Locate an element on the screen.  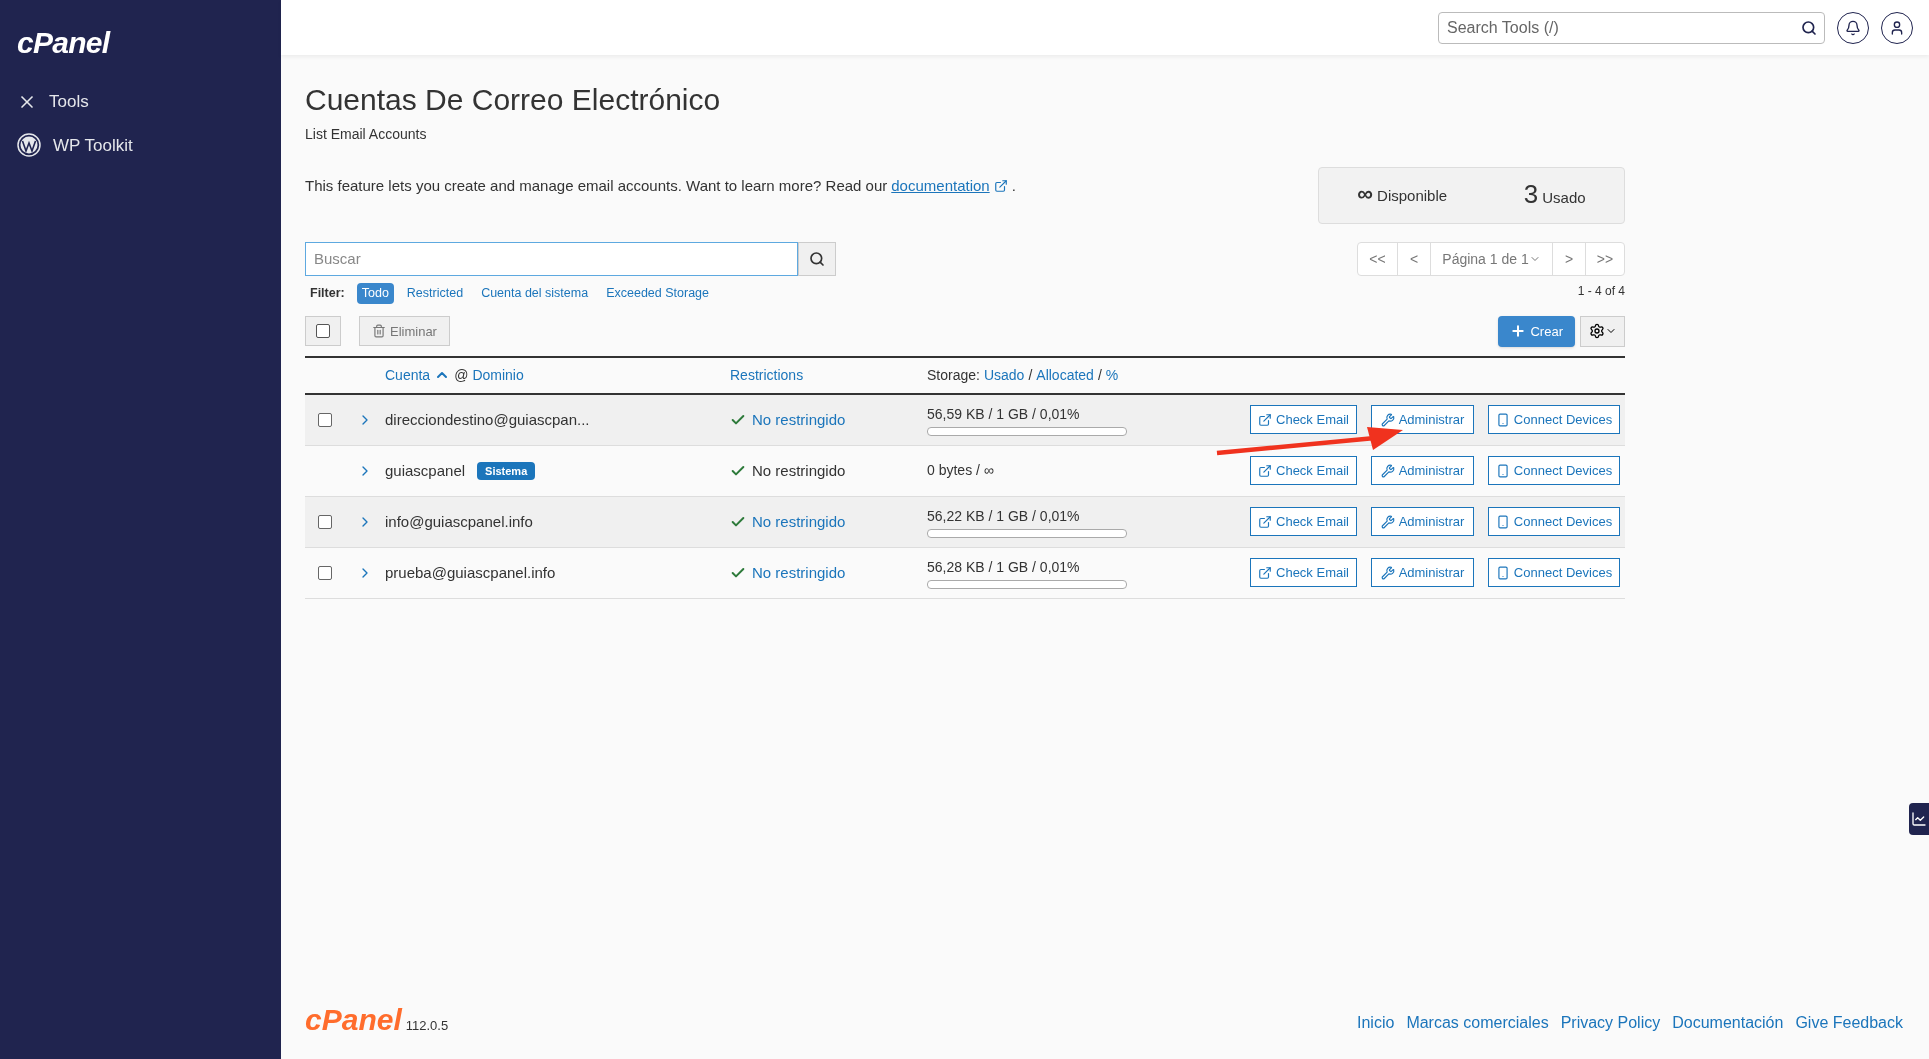
documentation-link: documentation is located at coordinates (940, 186).